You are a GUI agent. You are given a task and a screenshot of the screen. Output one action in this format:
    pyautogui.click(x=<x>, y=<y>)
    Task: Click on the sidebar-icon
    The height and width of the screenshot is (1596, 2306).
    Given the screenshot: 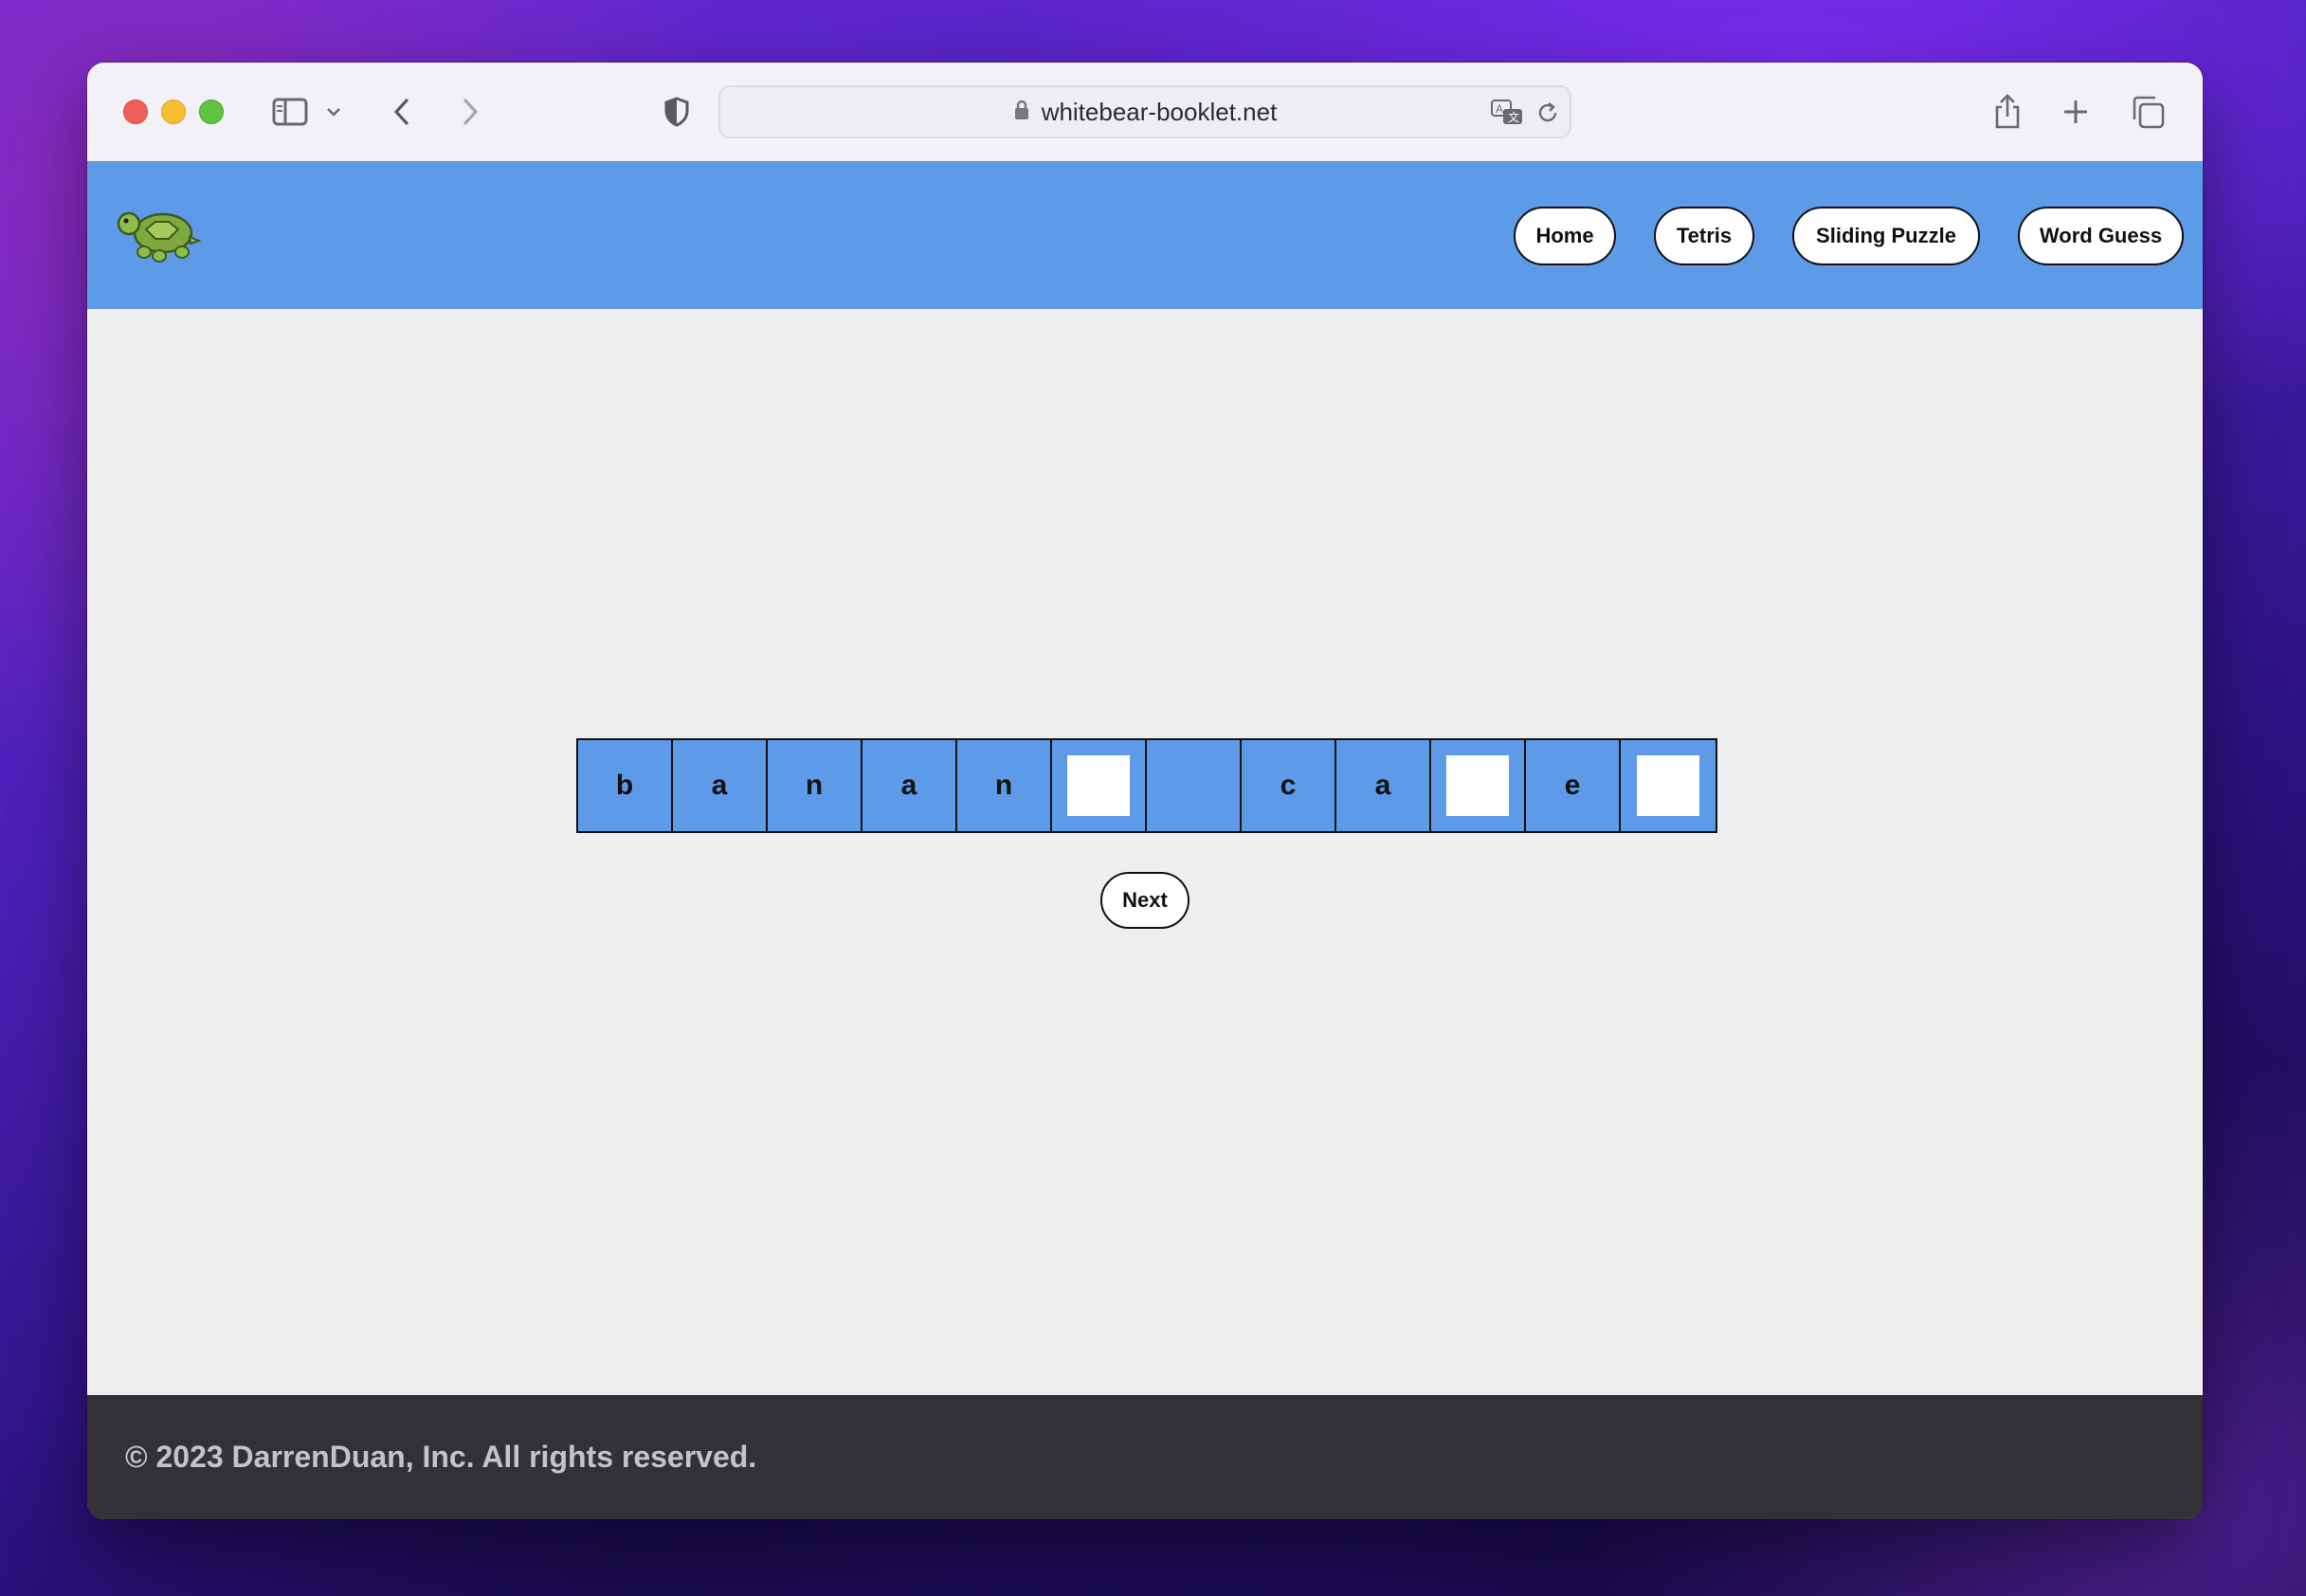 What is the action you would take?
    pyautogui.click(x=290, y=112)
    